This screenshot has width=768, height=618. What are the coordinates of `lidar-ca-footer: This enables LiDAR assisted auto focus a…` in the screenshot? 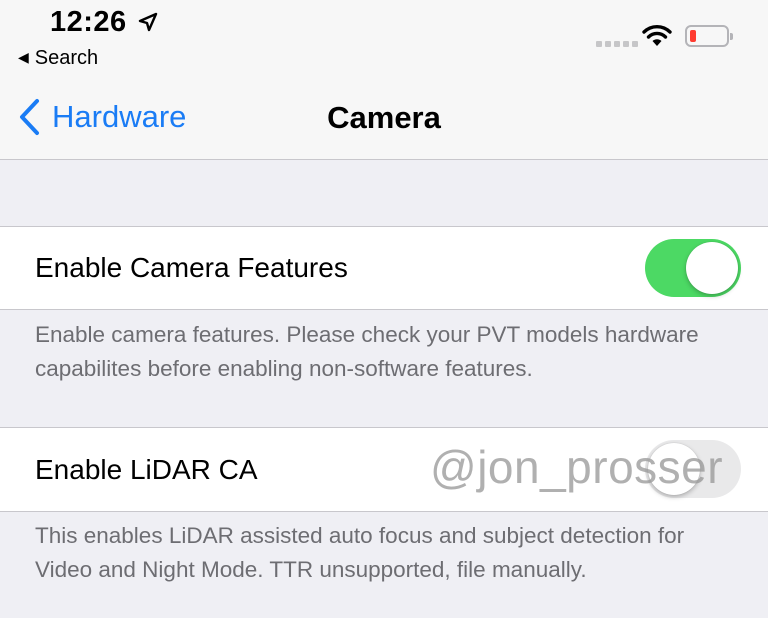 It's located at (360, 552).